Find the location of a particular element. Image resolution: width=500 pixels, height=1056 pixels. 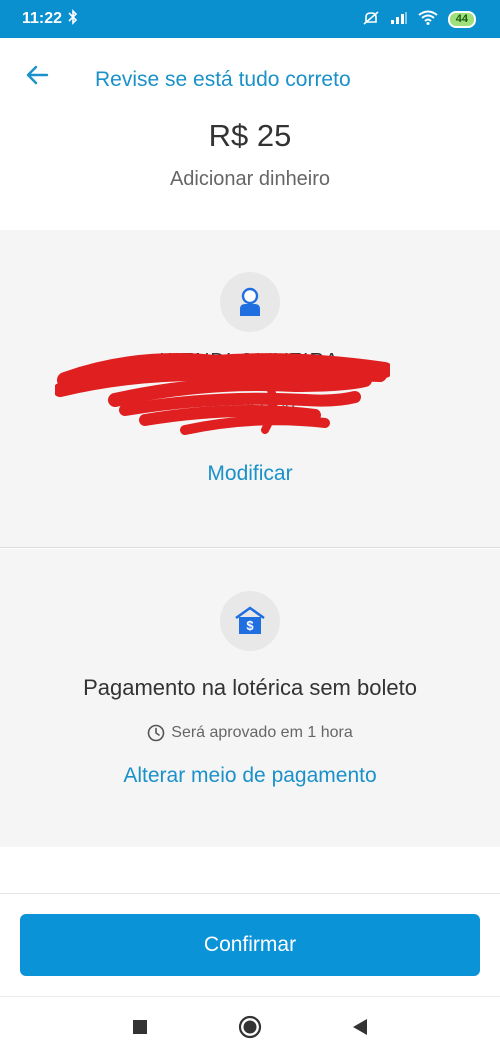

approval-info: Será aprovado em 1 hora is located at coordinates (250, 733).